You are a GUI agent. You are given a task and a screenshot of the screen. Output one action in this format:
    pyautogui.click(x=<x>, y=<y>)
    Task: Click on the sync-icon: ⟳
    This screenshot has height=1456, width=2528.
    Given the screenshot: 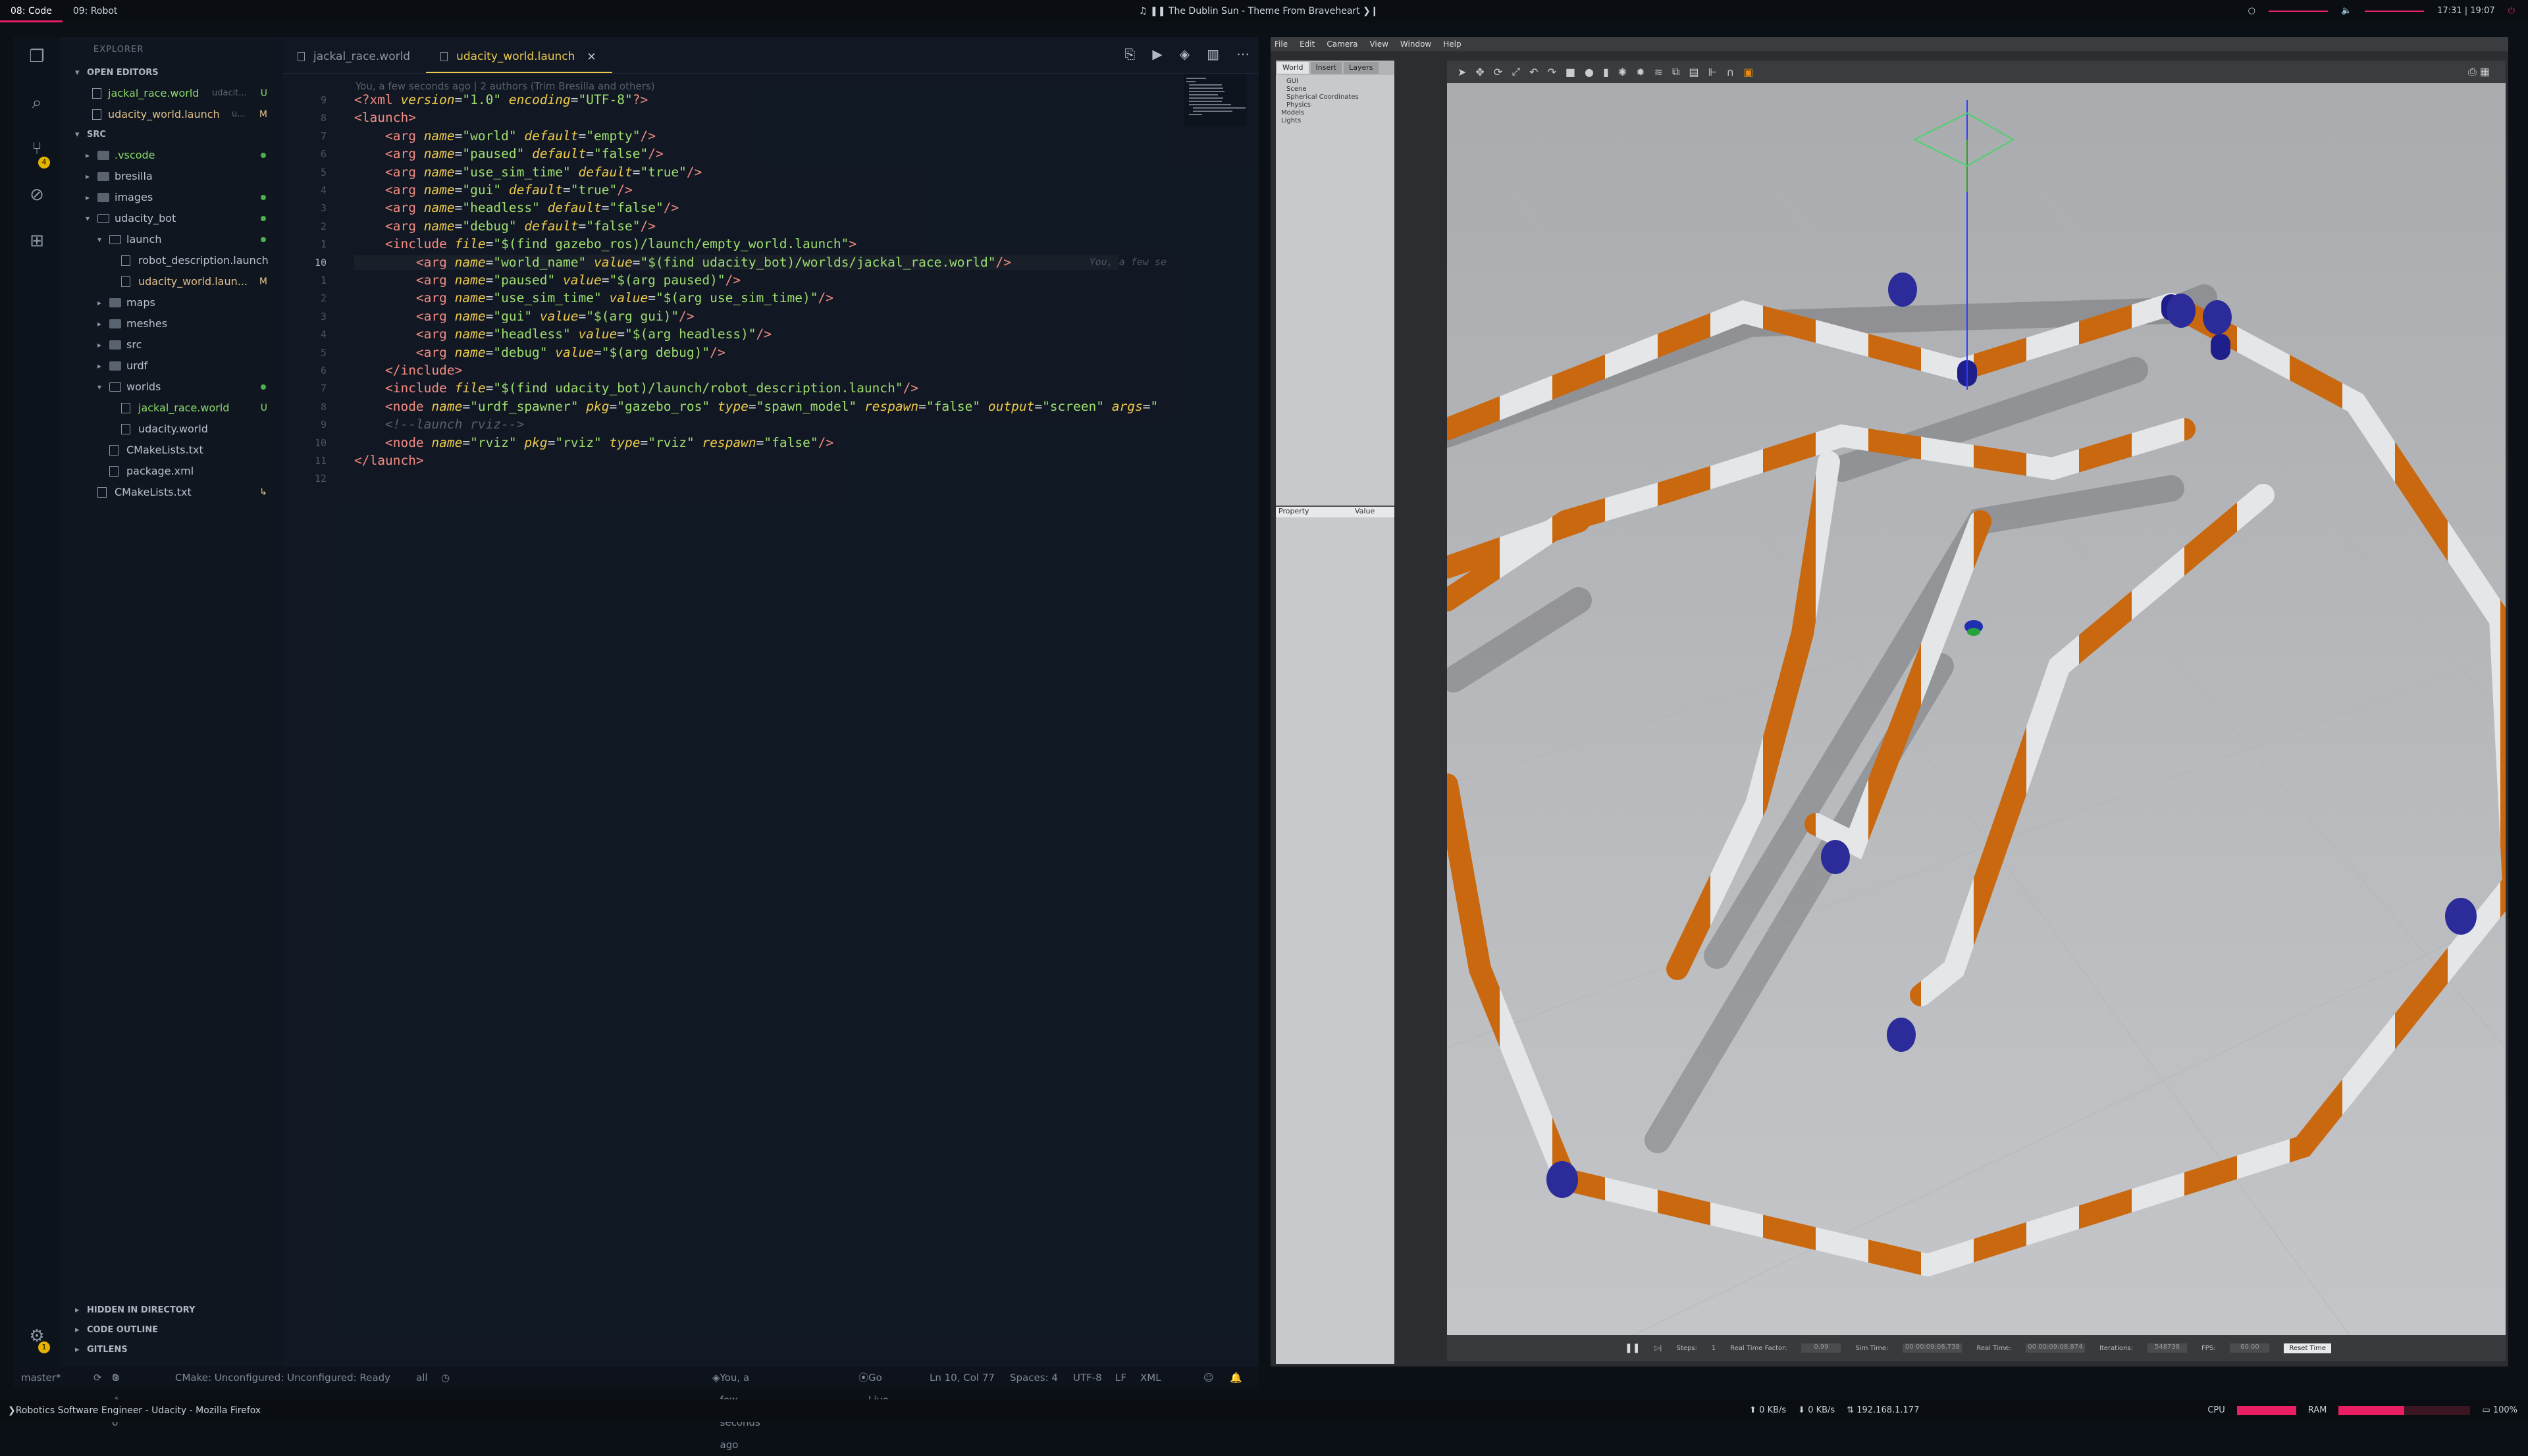 What is the action you would take?
    pyautogui.click(x=98, y=1377)
    